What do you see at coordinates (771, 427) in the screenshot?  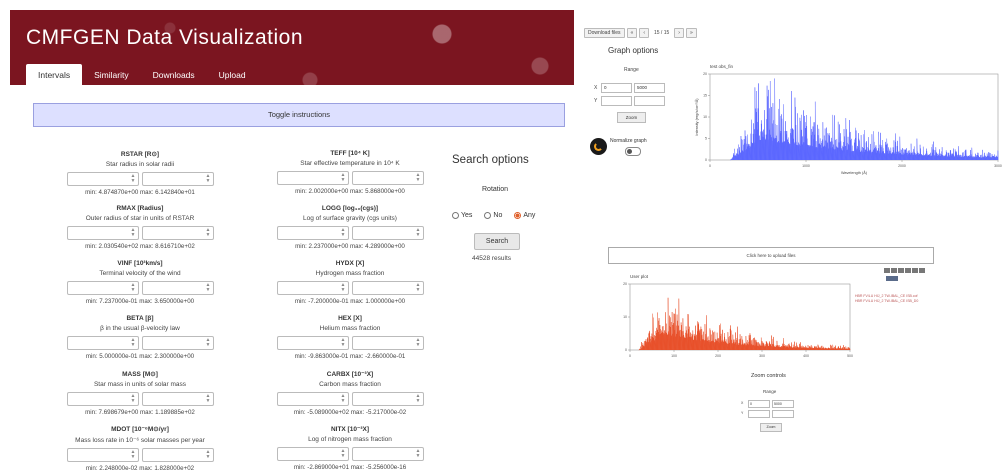 I see `zoom-controls-button: Zoom` at bounding box center [771, 427].